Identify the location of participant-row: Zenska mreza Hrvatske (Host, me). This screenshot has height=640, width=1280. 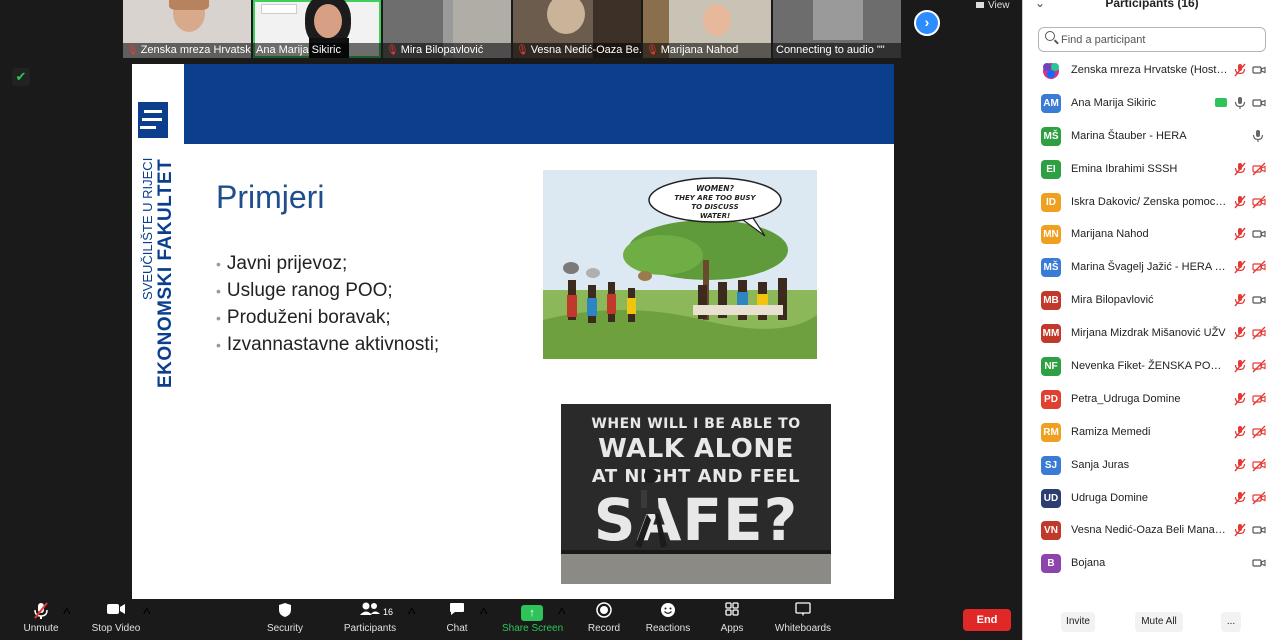
(1151, 70).